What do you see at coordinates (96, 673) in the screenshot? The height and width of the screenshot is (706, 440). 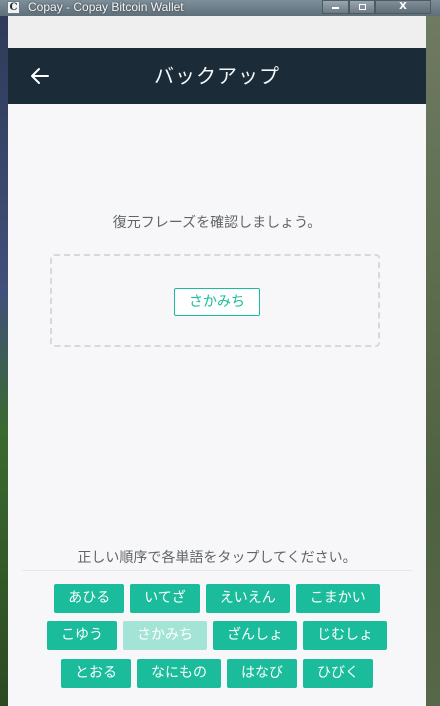 I see `word-button: とおる` at bounding box center [96, 673].